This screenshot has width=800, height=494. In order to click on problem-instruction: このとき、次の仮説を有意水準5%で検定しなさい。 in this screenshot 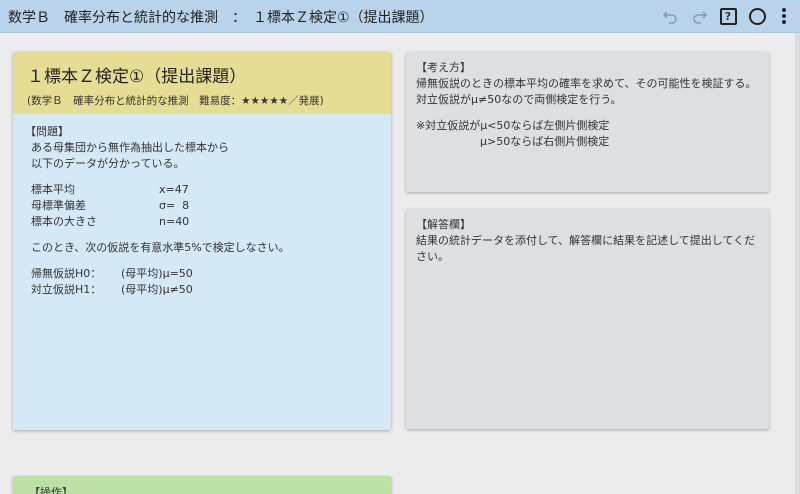, I will do `click(160, 247)`.